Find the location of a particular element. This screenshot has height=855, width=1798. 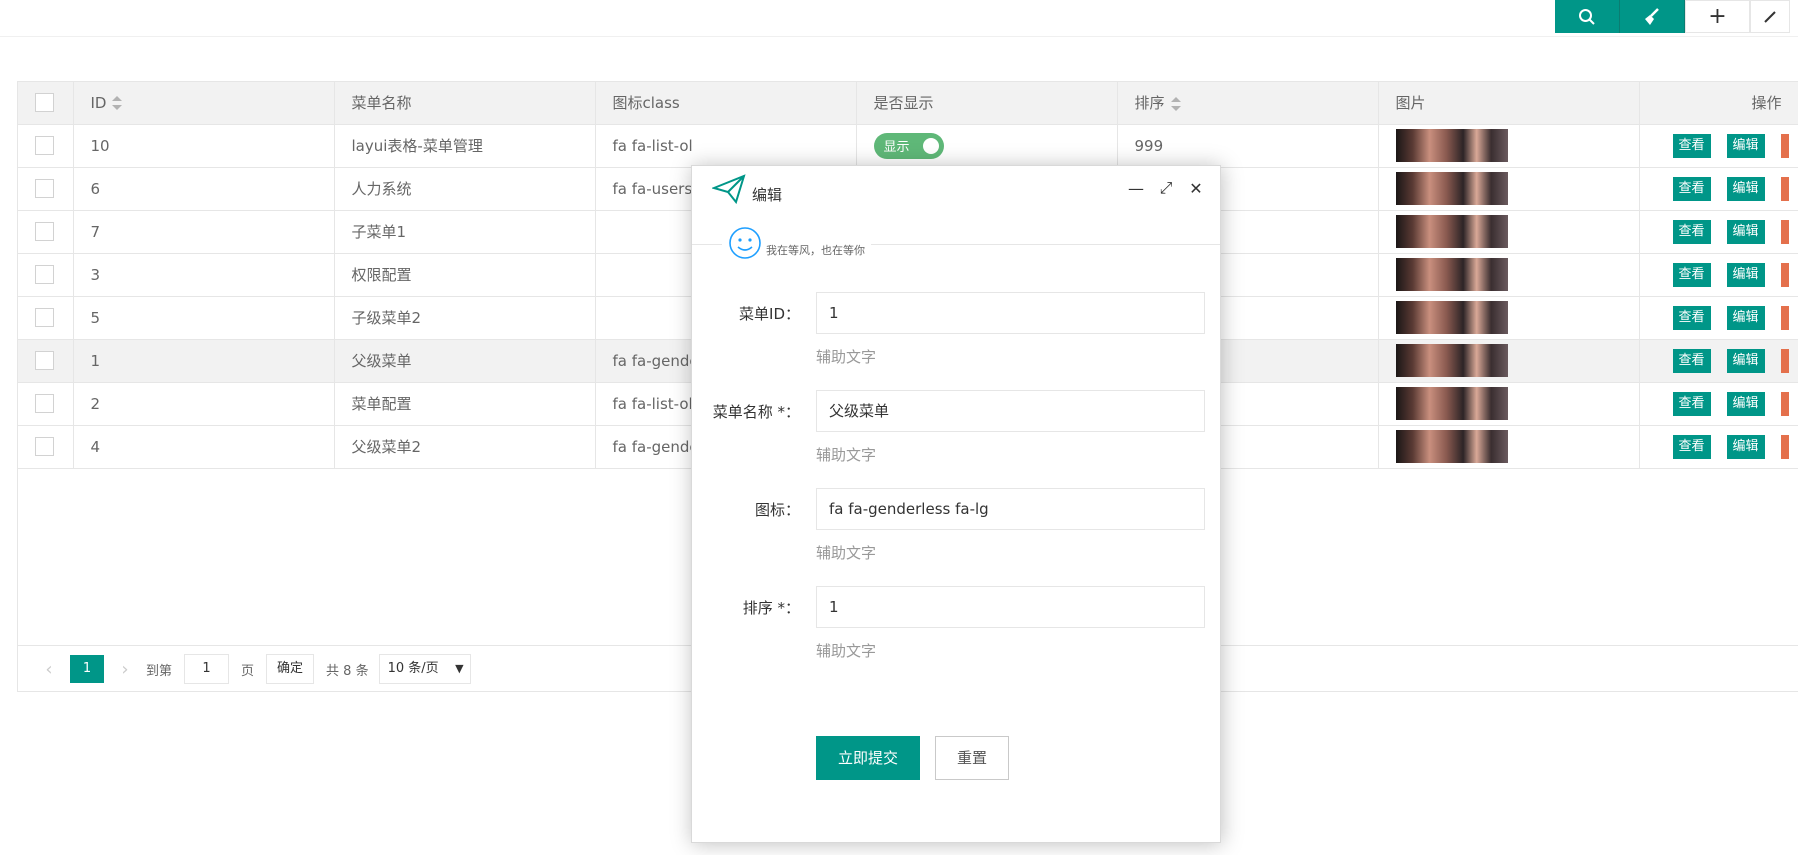

field-label: 菜单ID： is located at coordinates (769, 314).